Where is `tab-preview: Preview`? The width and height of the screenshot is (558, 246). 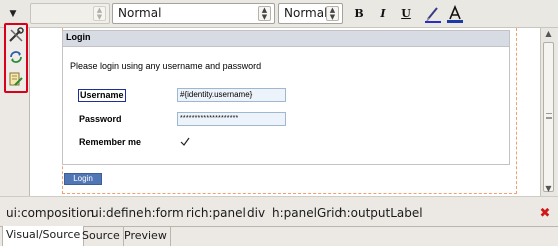 tab-preview: Preview is located at coordinates (146, 236).